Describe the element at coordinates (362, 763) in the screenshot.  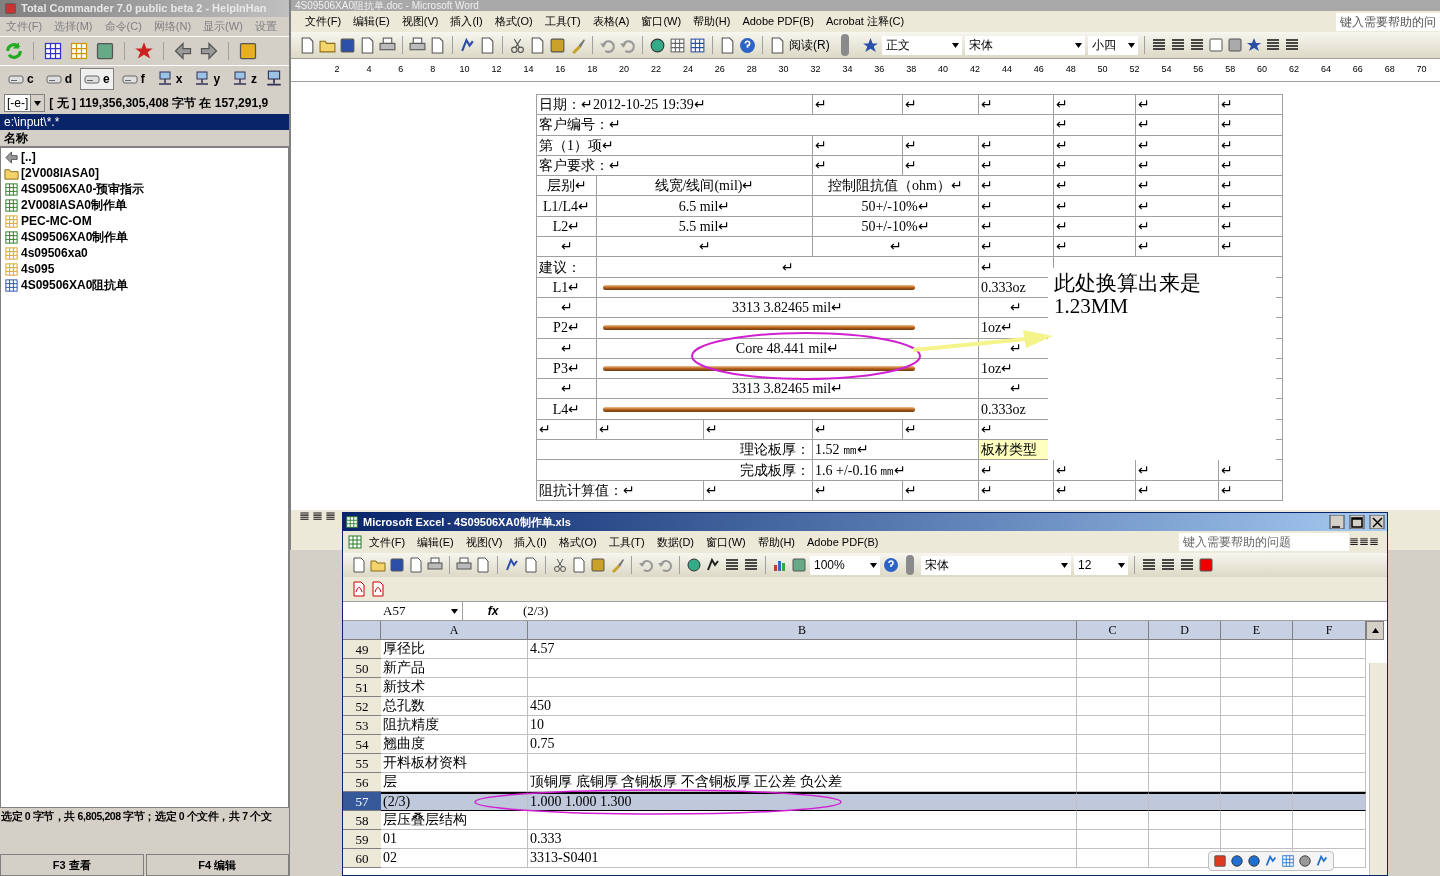
I see `row-header: 55` at that location.